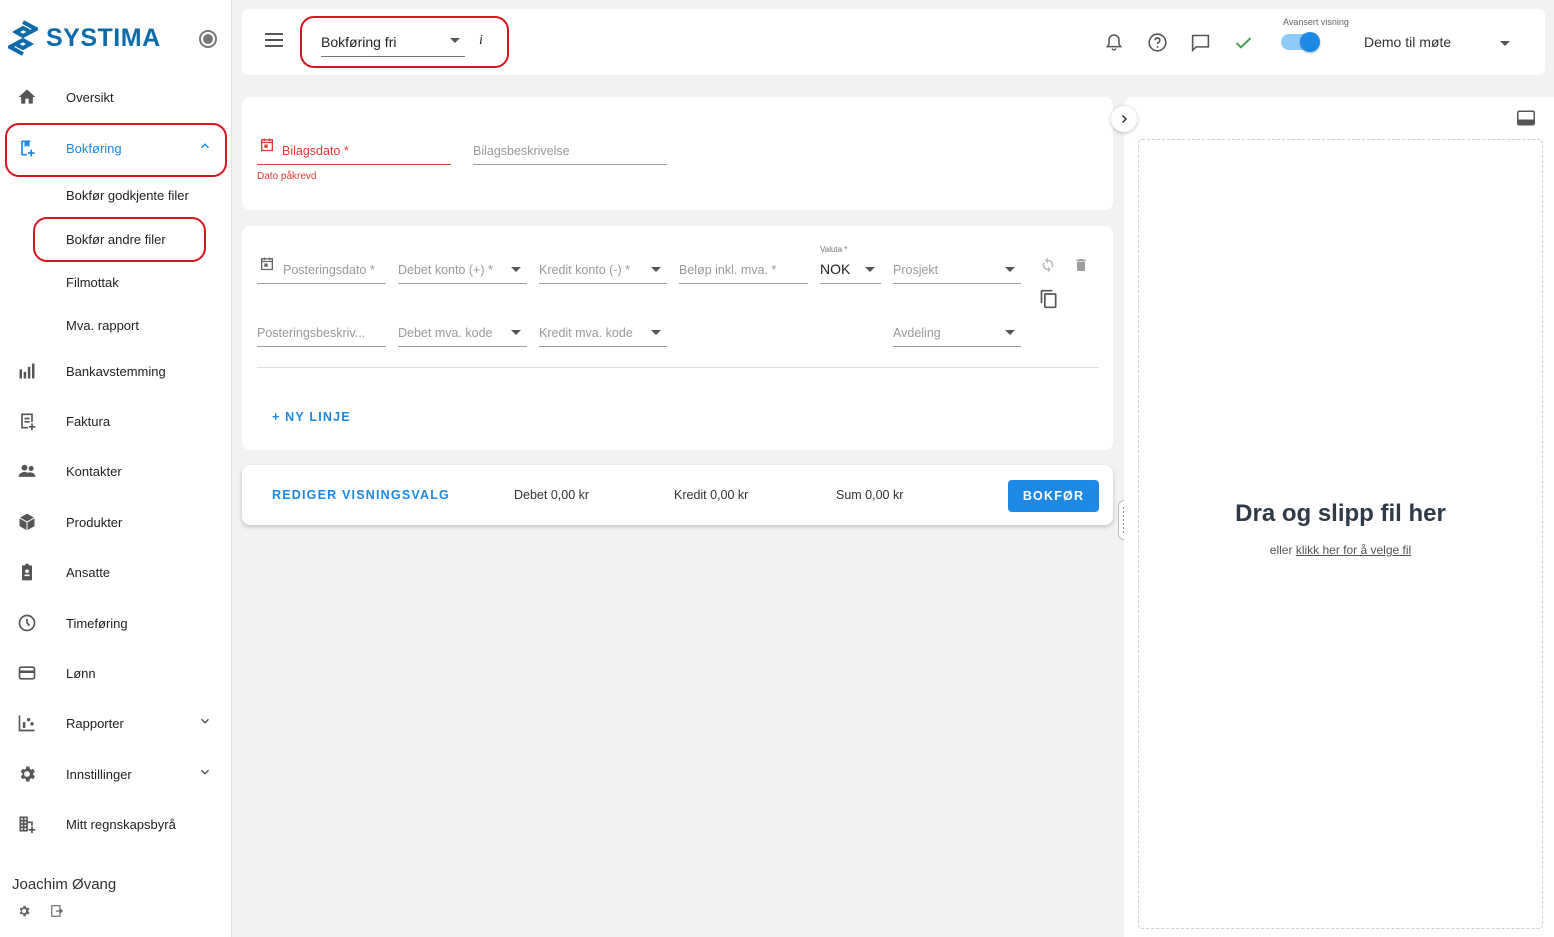  Describe the element at coordinates (205, 723) in the screenshot. I see `chevron-down-icon` at that location.